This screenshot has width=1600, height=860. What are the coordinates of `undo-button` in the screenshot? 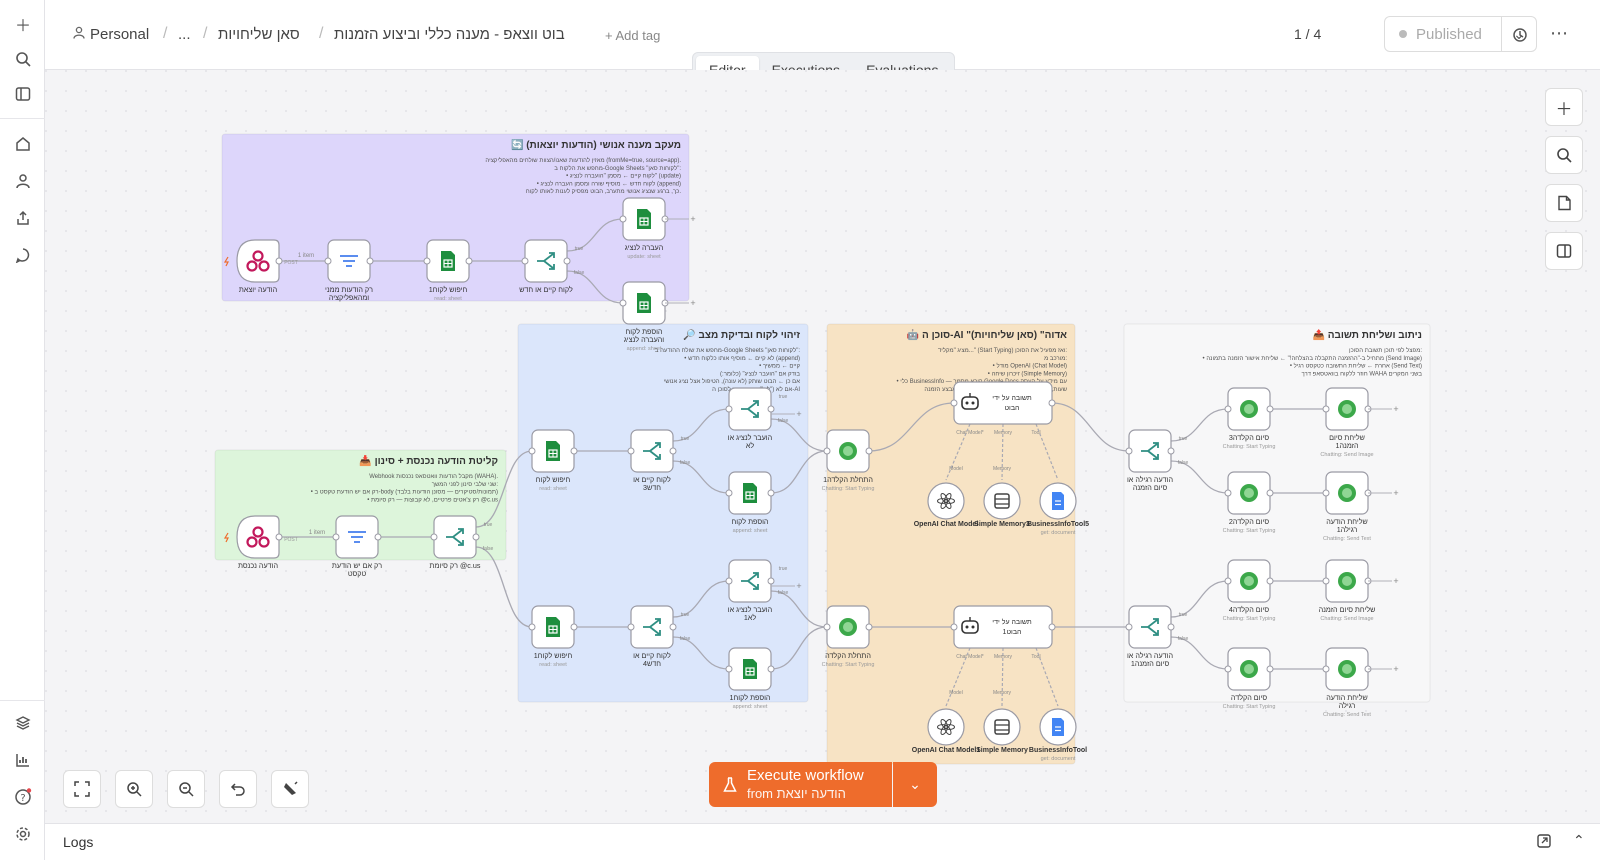 It's located at (238, 789).